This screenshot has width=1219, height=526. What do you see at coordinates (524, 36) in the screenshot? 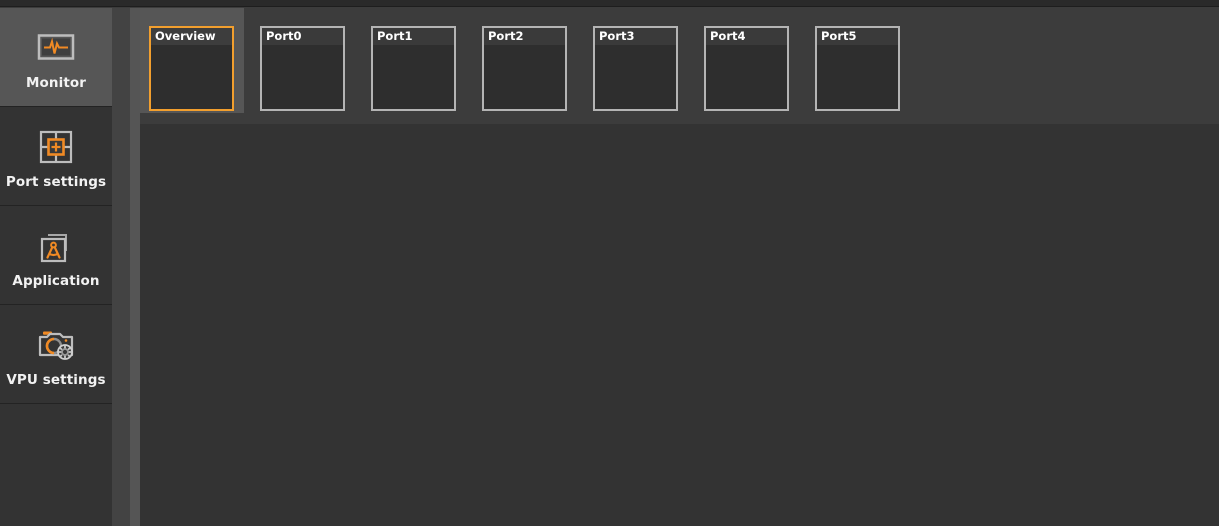
I see `tab-label: Port2` at bounding box center [524, 36].